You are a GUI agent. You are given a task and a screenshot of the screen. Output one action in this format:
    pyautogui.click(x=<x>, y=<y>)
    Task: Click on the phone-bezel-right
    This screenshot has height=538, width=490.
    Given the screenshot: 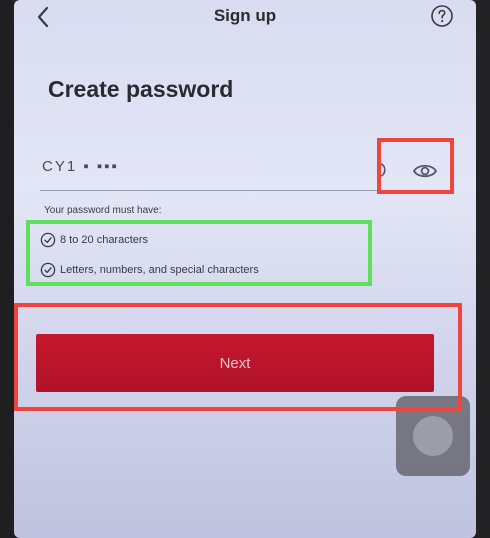 What is the action you would take?
    pyautogui.click(x=483, y=269)
    